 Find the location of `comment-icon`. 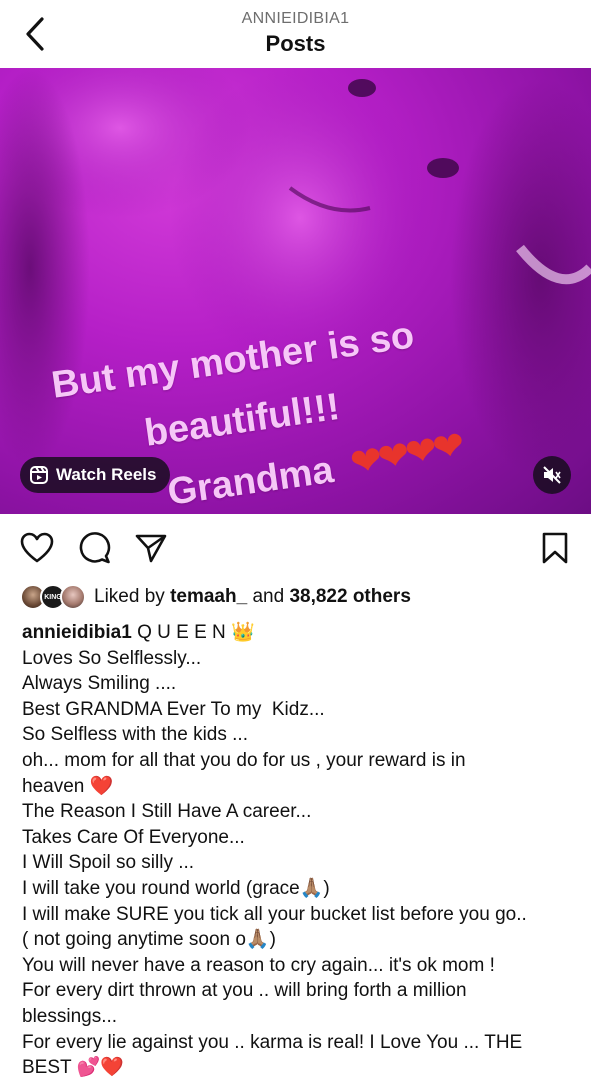

comment-icon is located at coordinates (95, 548).